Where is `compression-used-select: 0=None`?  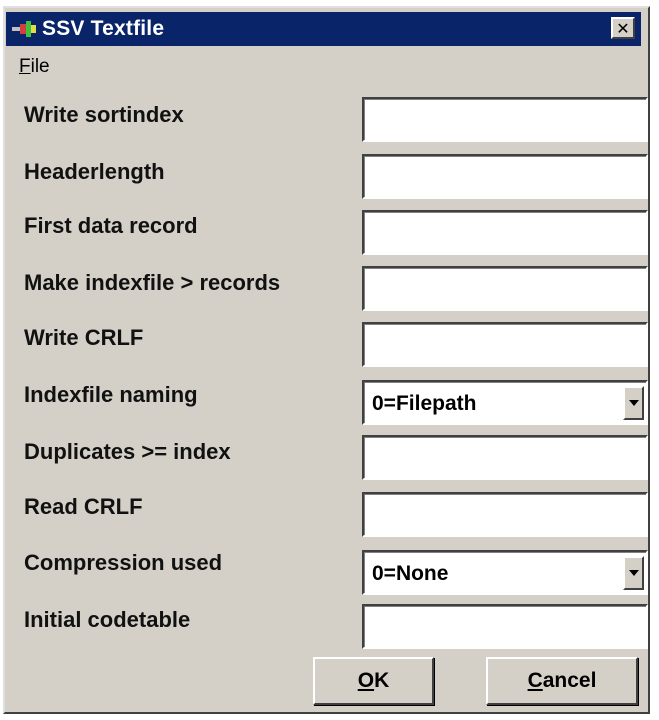
compression-used-select: 0=None is located at coordinates (505, 572).